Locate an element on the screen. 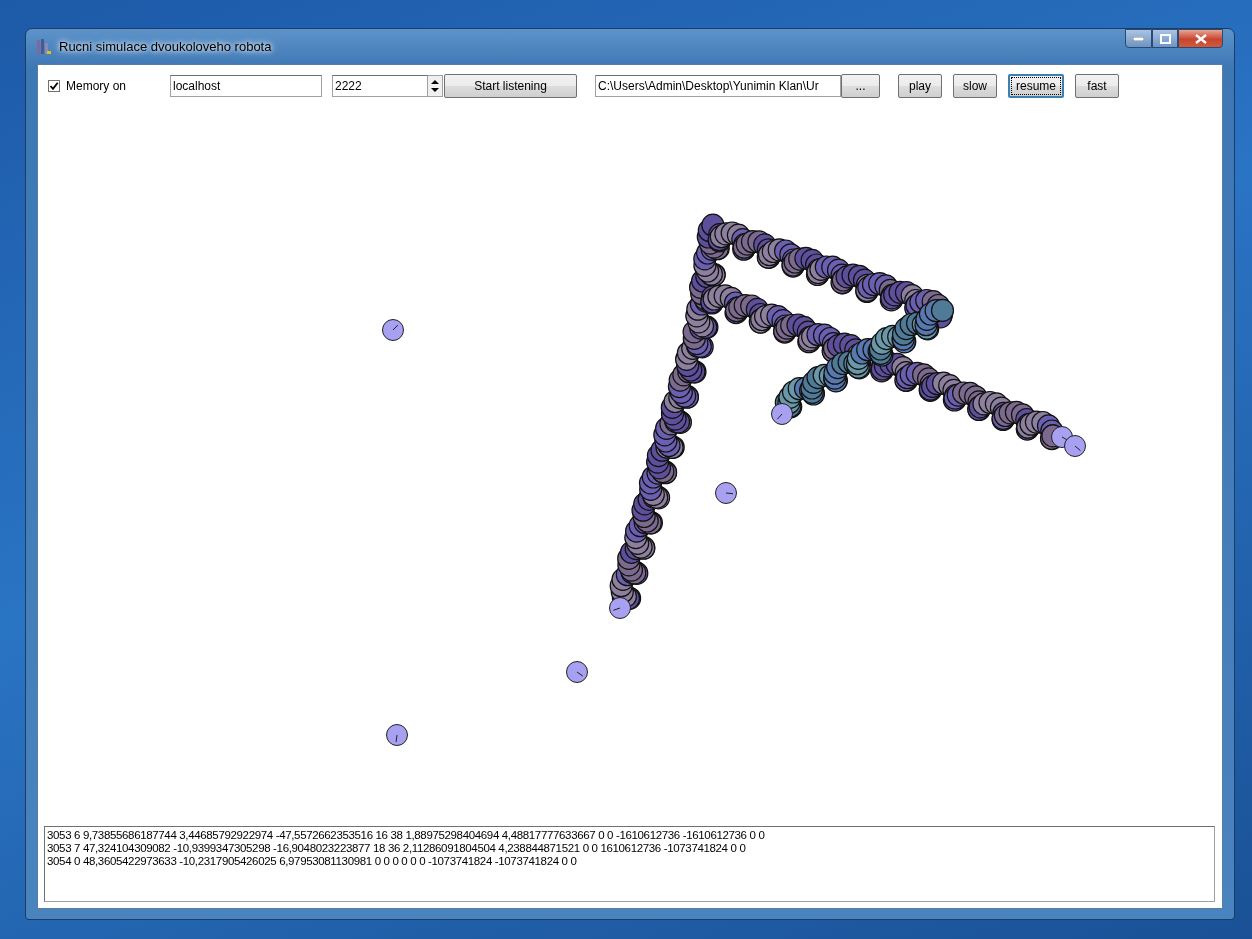 Image resolution: width=1252 pixels, height=939 pixels. maximize-button is located at coordinates (1165, 38).